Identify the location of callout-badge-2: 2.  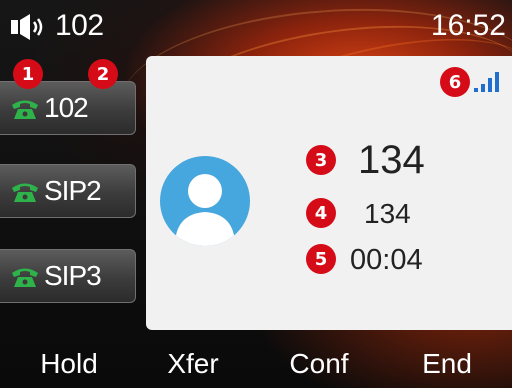
(103, 74).